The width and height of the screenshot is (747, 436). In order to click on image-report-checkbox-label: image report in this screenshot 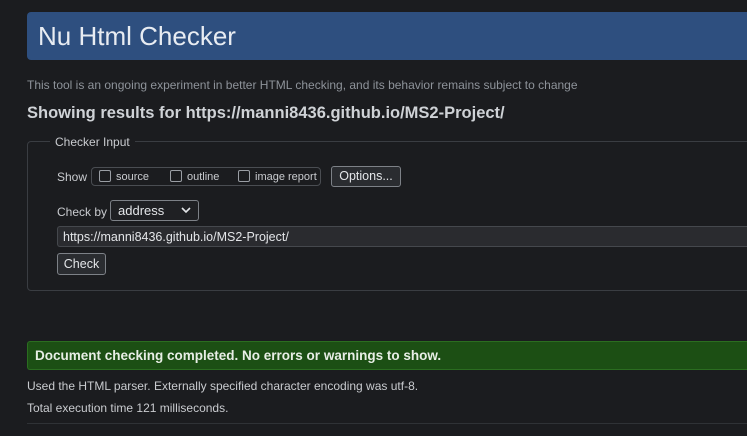, I will do `click(286, 177)`.